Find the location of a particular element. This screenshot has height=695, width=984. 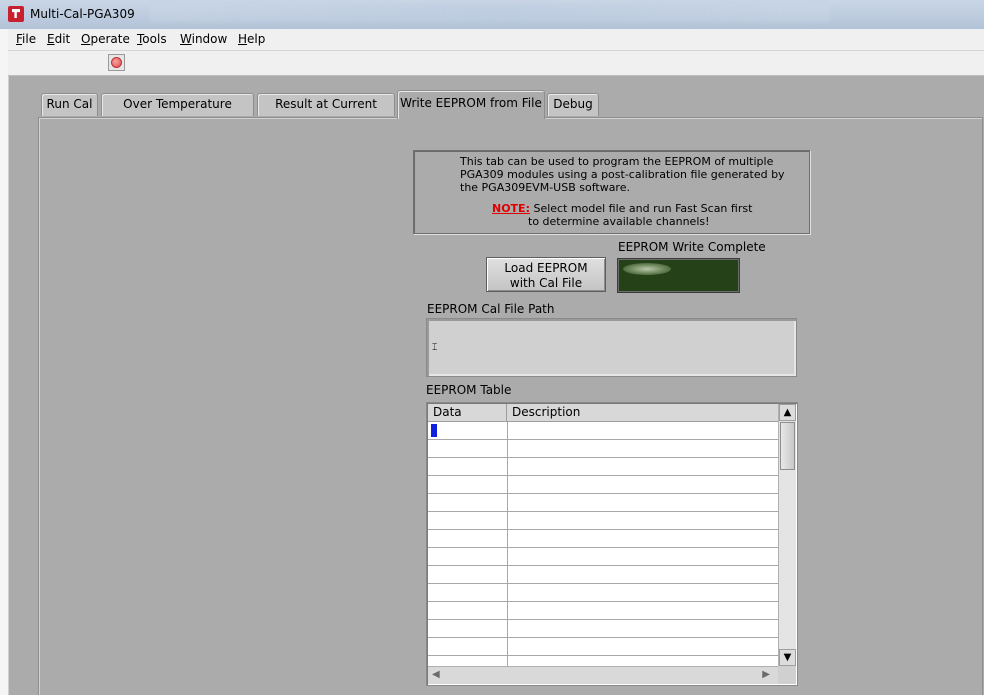

vertical-scrollbar: ▲ ▼ is located at coordinates (787, 535).